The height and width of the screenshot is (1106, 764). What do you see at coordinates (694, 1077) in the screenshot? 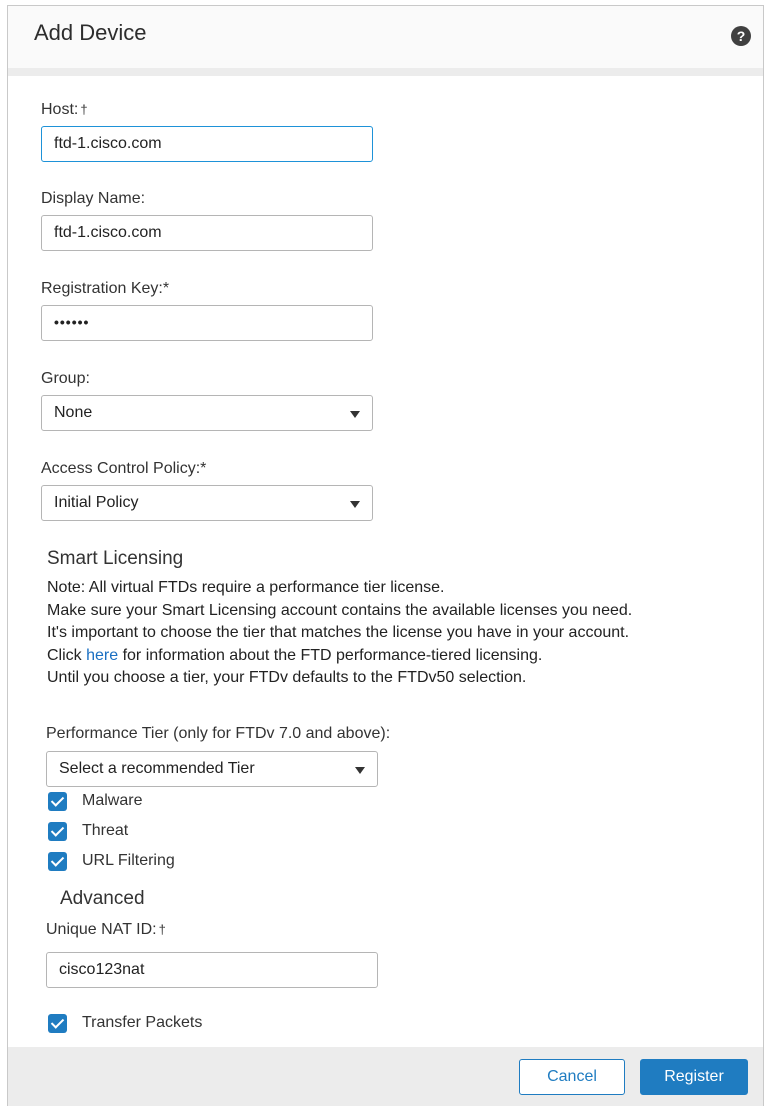
I see `register-button: Register` at bounding box center [694, 1077].